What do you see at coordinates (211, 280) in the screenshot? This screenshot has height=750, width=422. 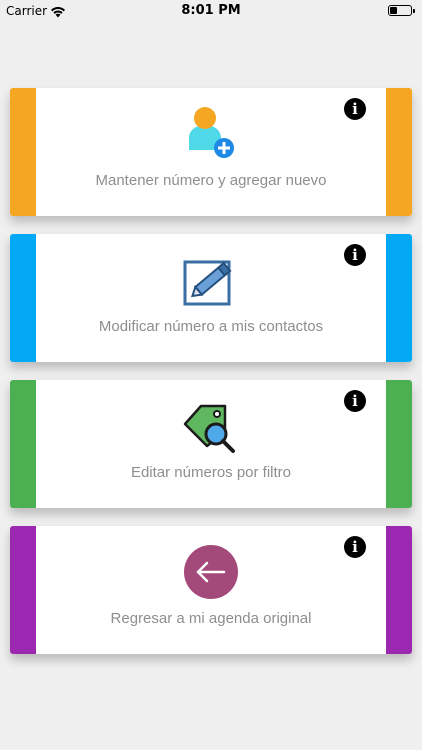 I see `edit-icon` at bounding box center [211, 280].